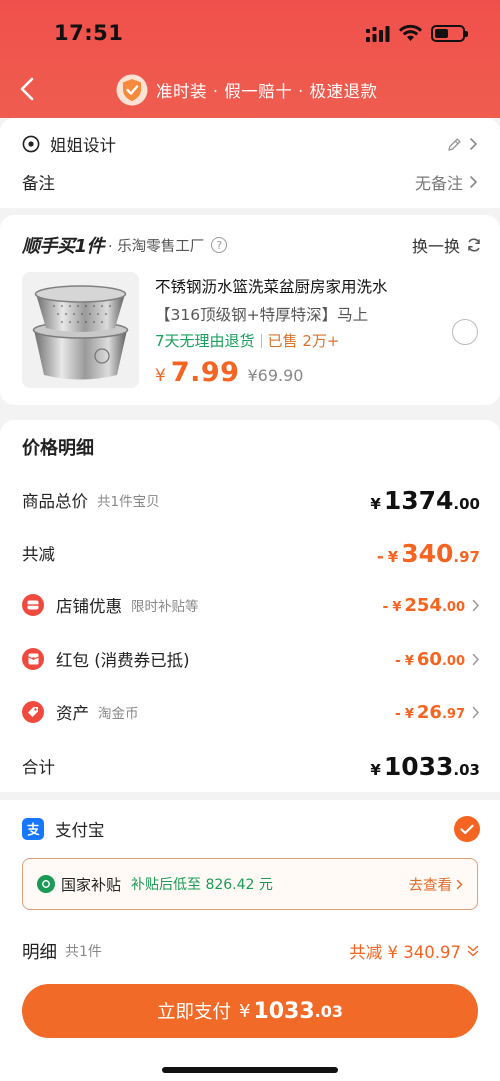 Image resolution: width=500 pixels, height=1081 pixels. What do you see at coordinates (250, 33) in the screenshot?
I see `status-bar: 17:51` at bounding box center [250, 33].